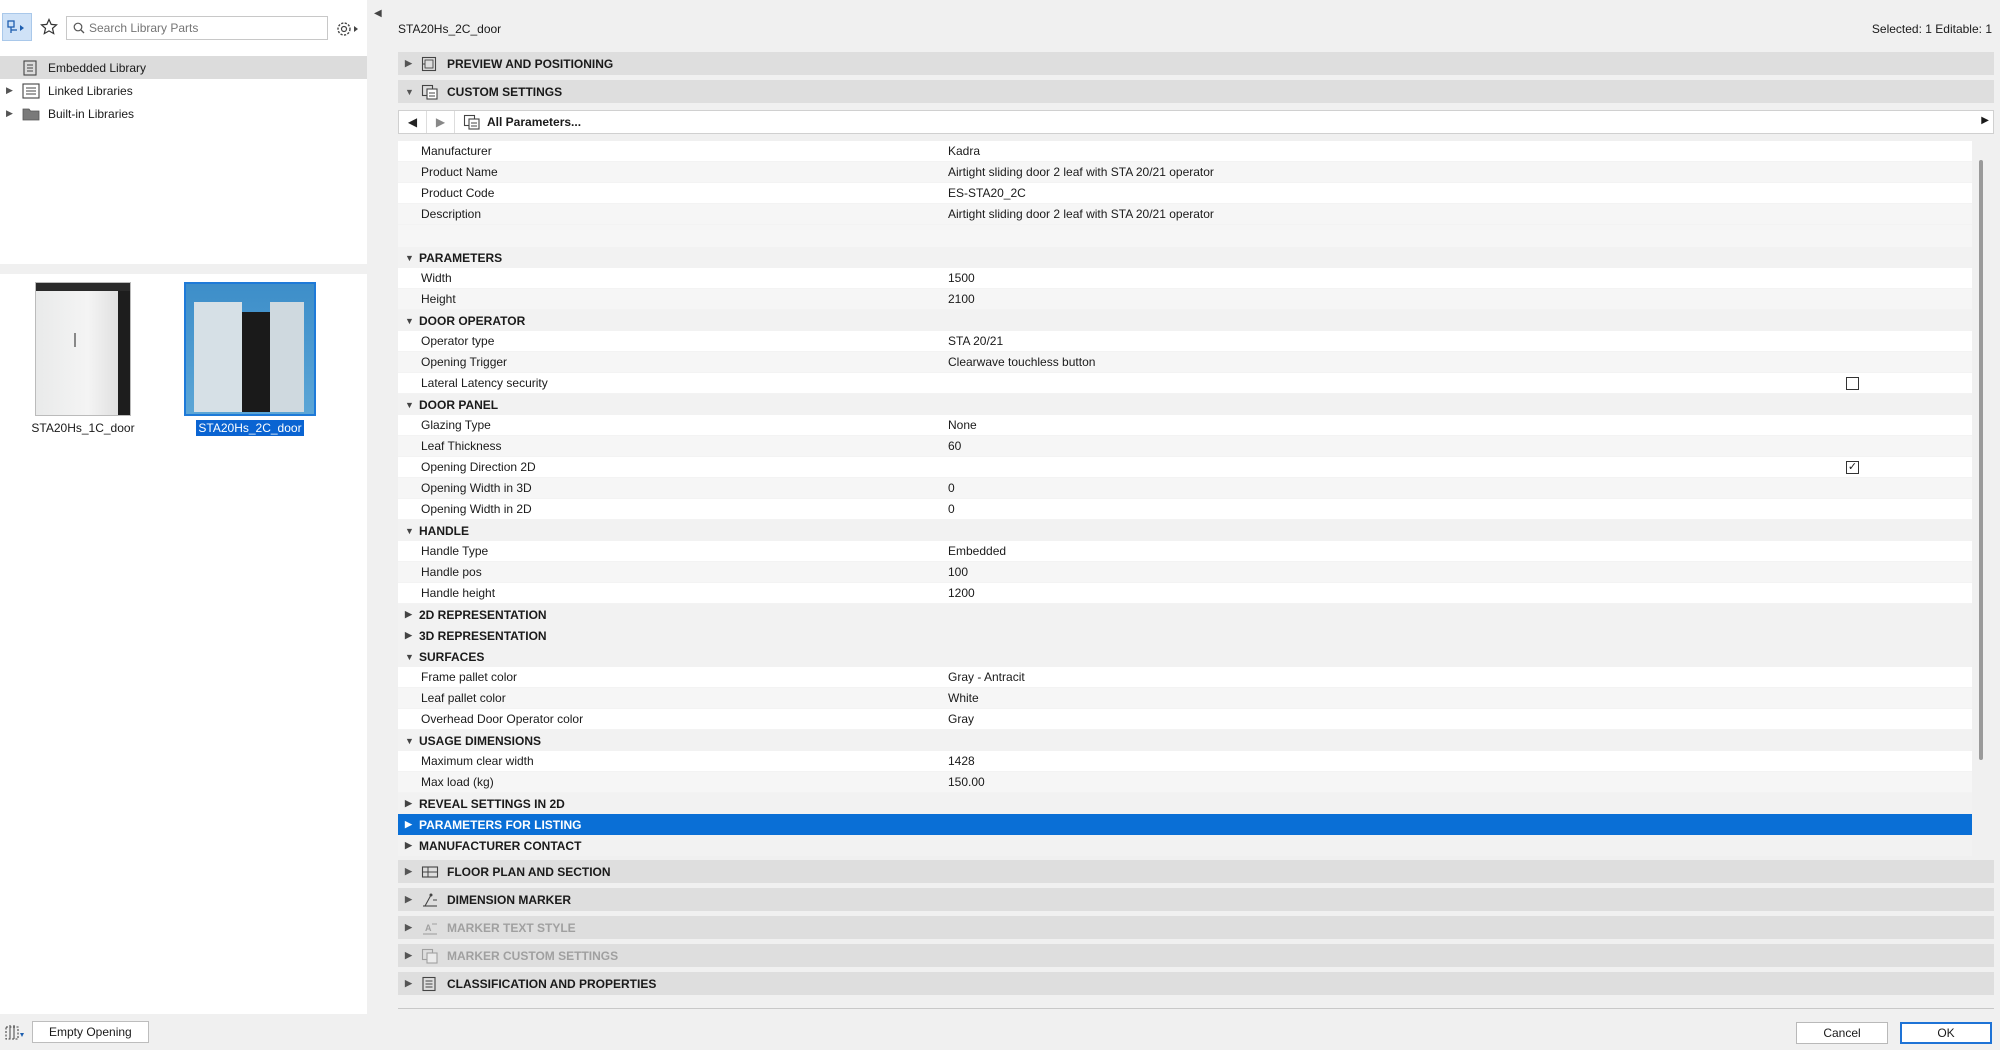  Describe the element at coordinates (1185, 257) in the screenshot. I see `param-group-parameters: ▼ PARAMETERS` at that location.